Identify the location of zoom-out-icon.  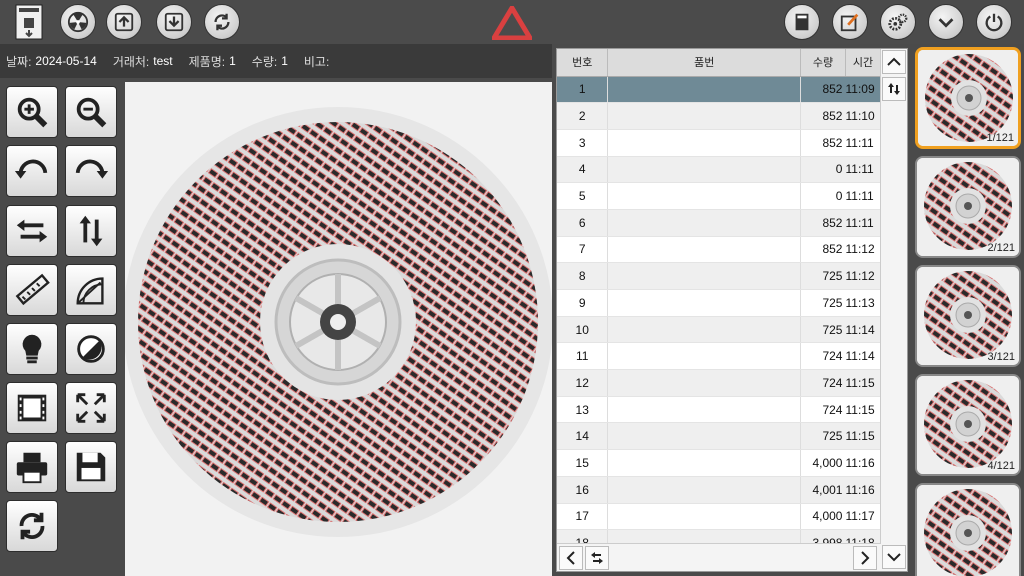
(91, 112).